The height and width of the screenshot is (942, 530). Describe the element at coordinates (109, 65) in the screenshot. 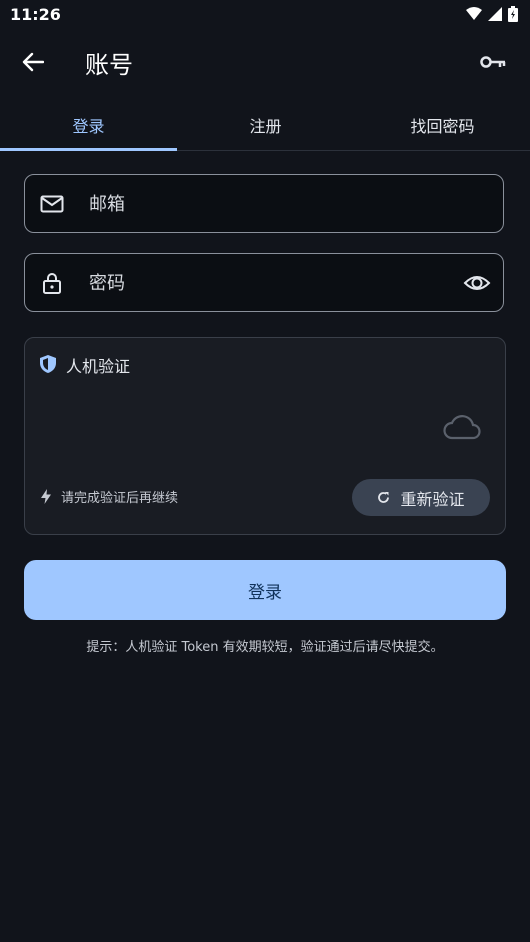

I see `page-title: 账号` at that location.